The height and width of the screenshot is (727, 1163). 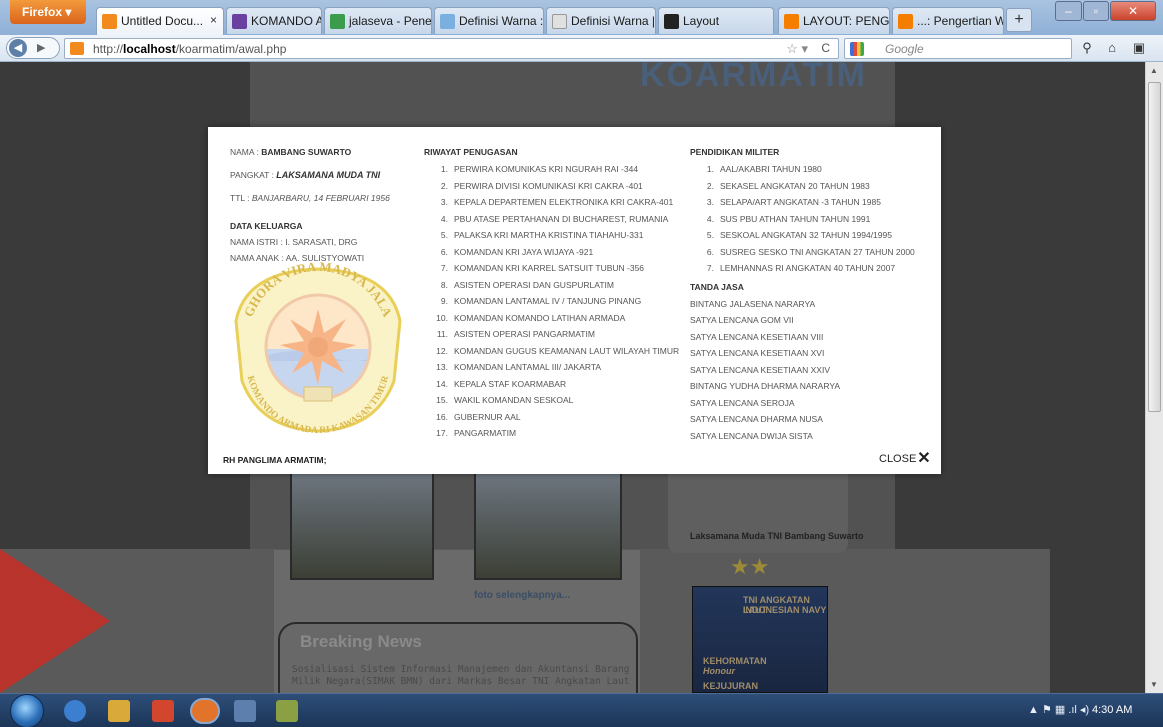 I want to click on close-tab-icon: ×, so click(x=213, y=20).